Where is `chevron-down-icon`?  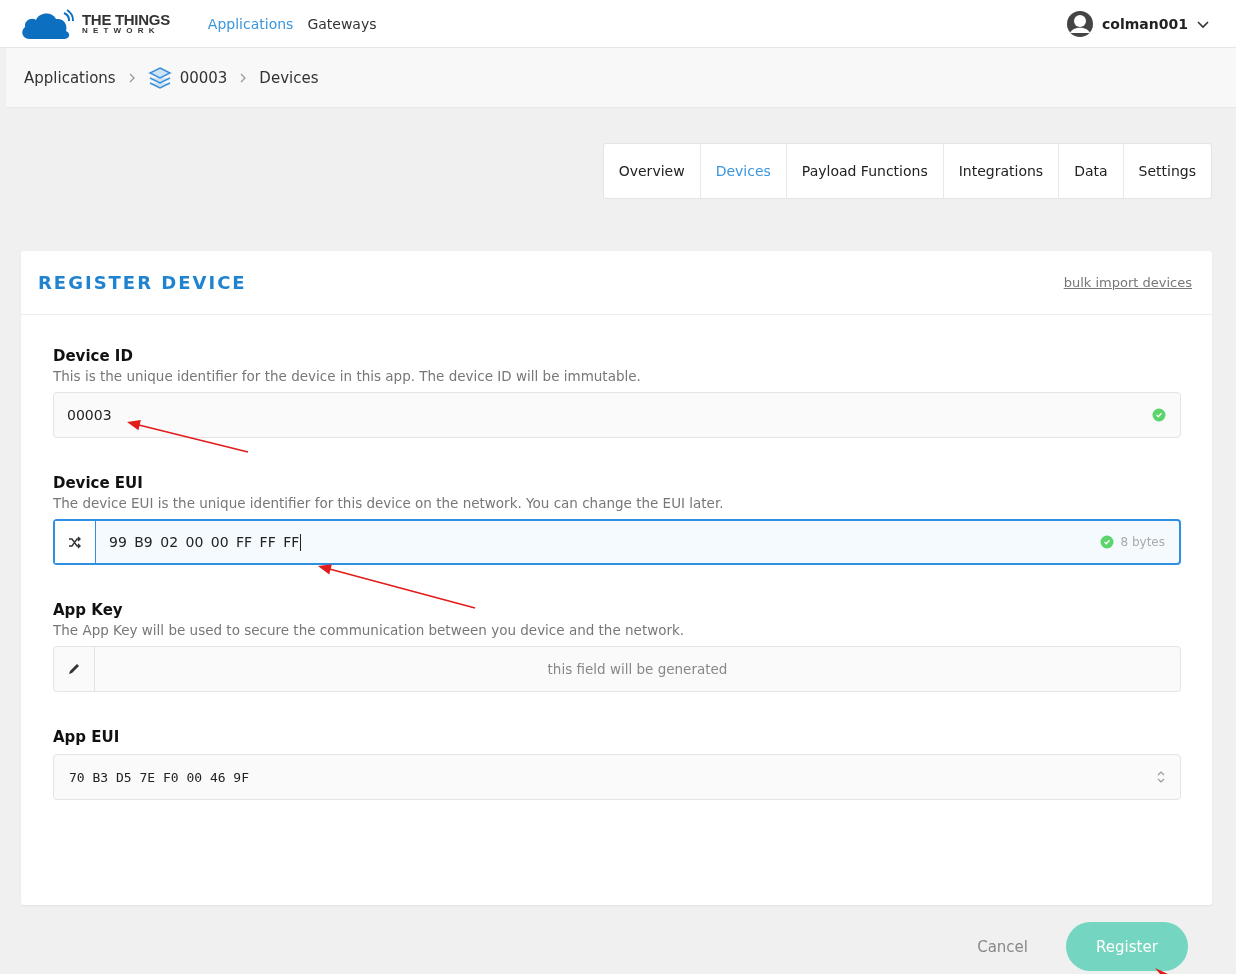
chevron-down-icon is located at coordinates (1203, 23).